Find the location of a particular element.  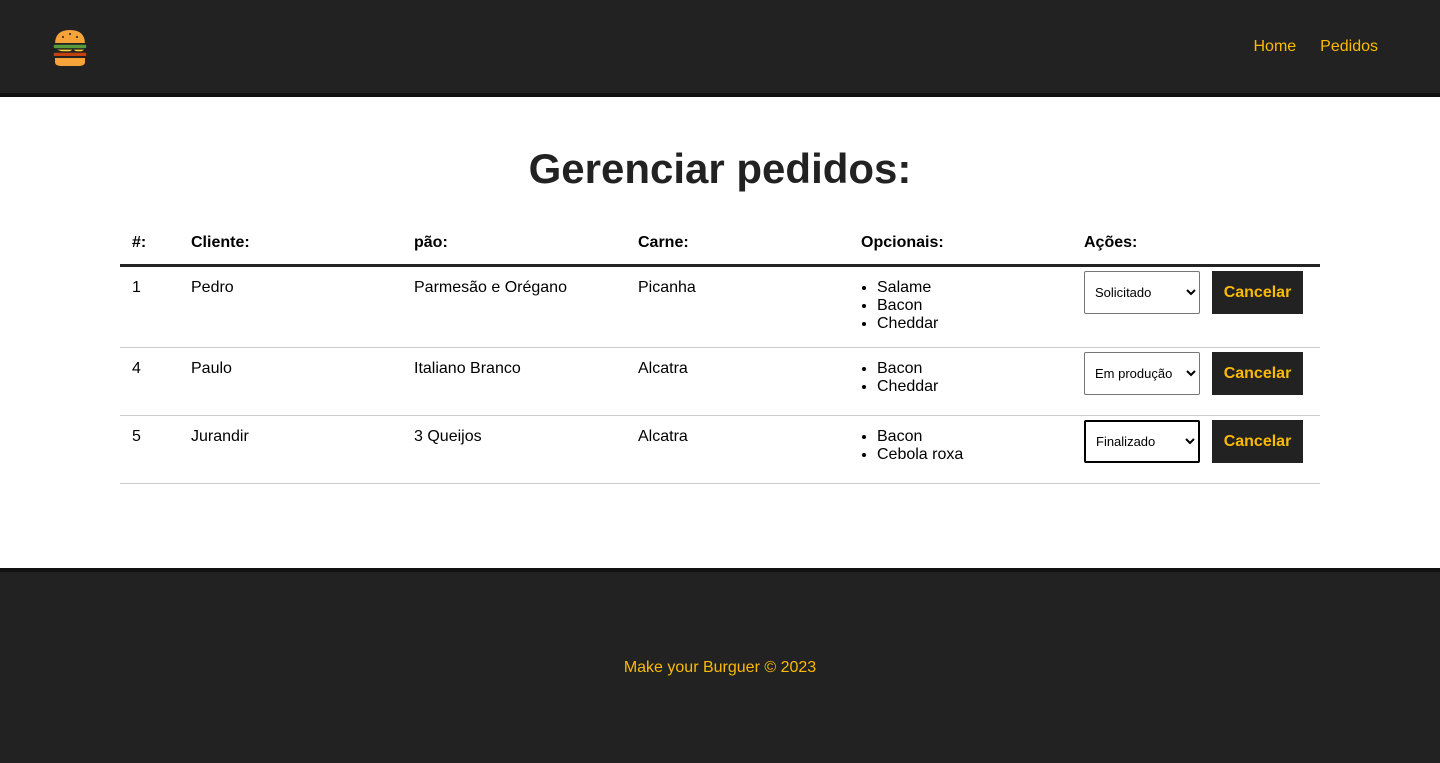

status-select: Em produção is located at coordinates (1142, 373).